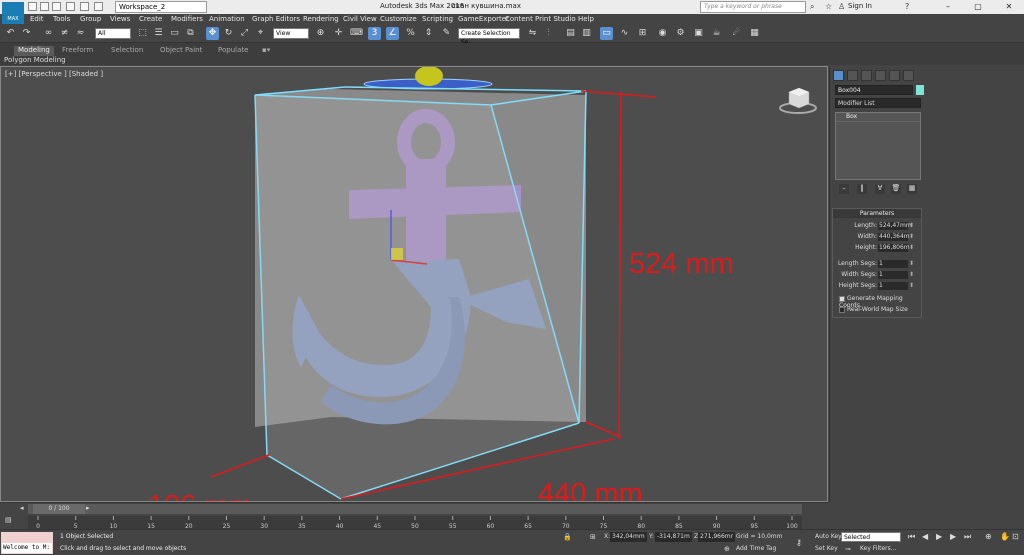 This screenshot has height=555, width=1024. Describe the element at coordinates (727, 549) in the screenshot. I see `time-tag-icon: ⊕` at that location.